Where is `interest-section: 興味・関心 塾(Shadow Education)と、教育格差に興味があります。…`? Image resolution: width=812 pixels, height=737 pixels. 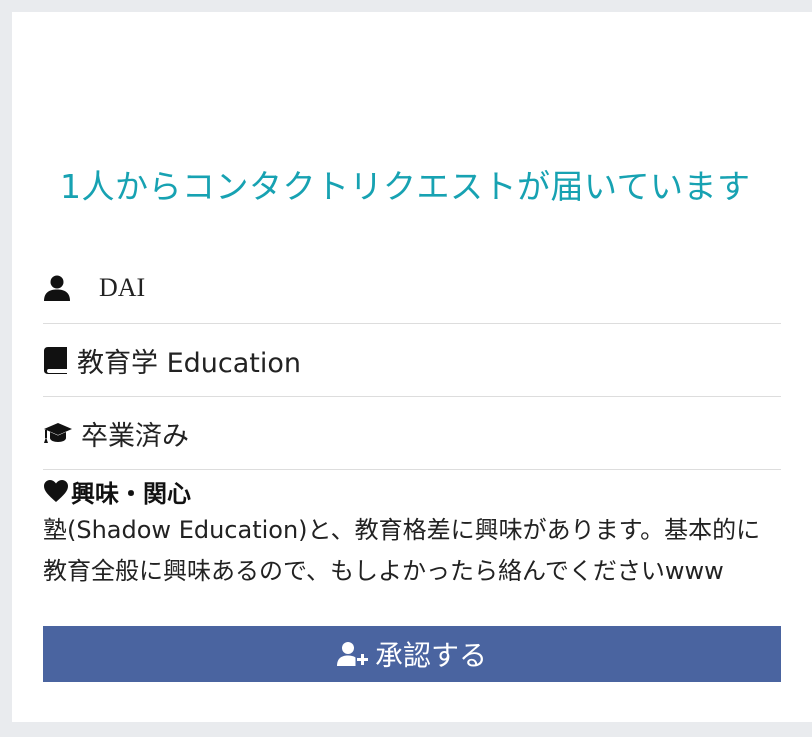 interest-section: 興味・関心 塾(Shadow Education)と、教育格差に興味があります。… is located at coordinates (412, 532).